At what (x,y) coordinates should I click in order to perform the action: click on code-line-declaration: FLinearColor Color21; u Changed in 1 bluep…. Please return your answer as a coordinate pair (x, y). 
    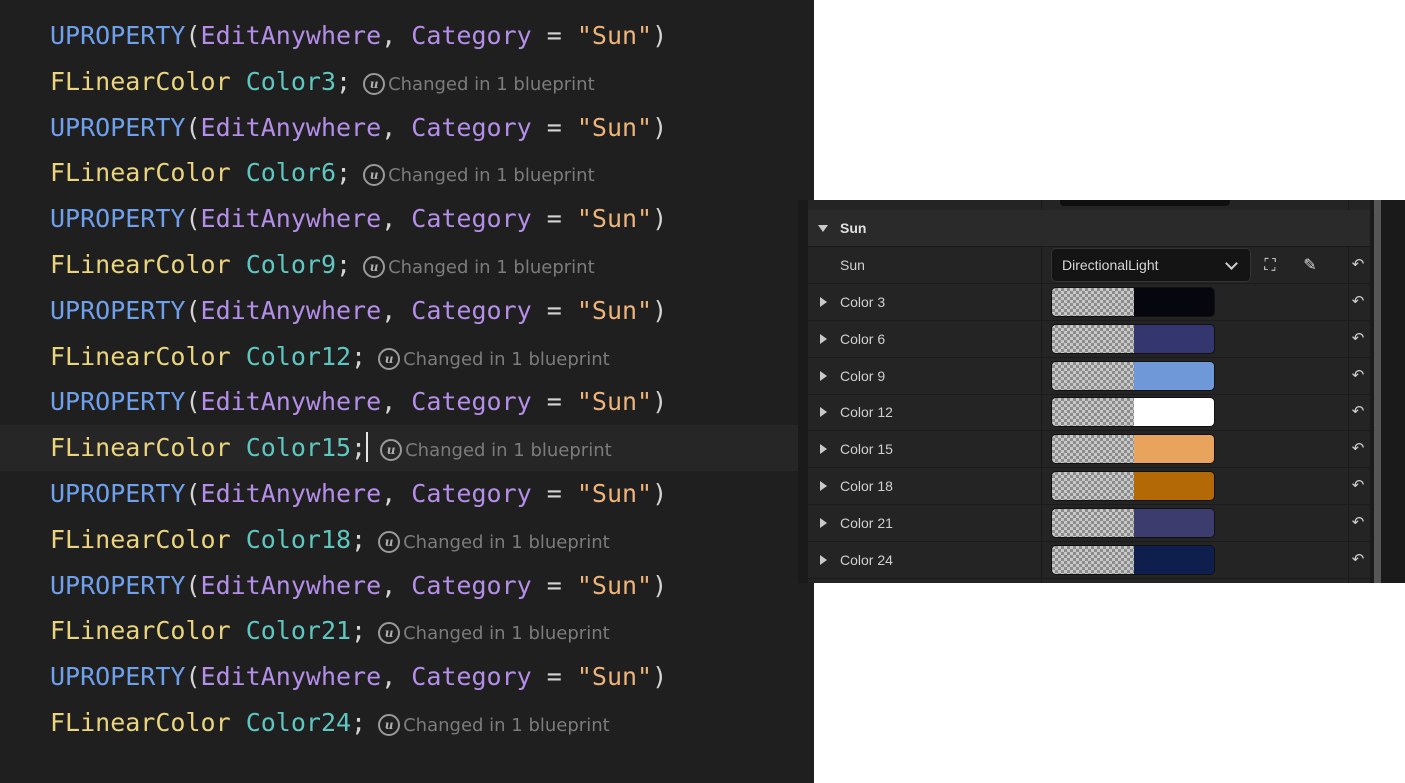
    Looking at the image, I should click on (407, 631).